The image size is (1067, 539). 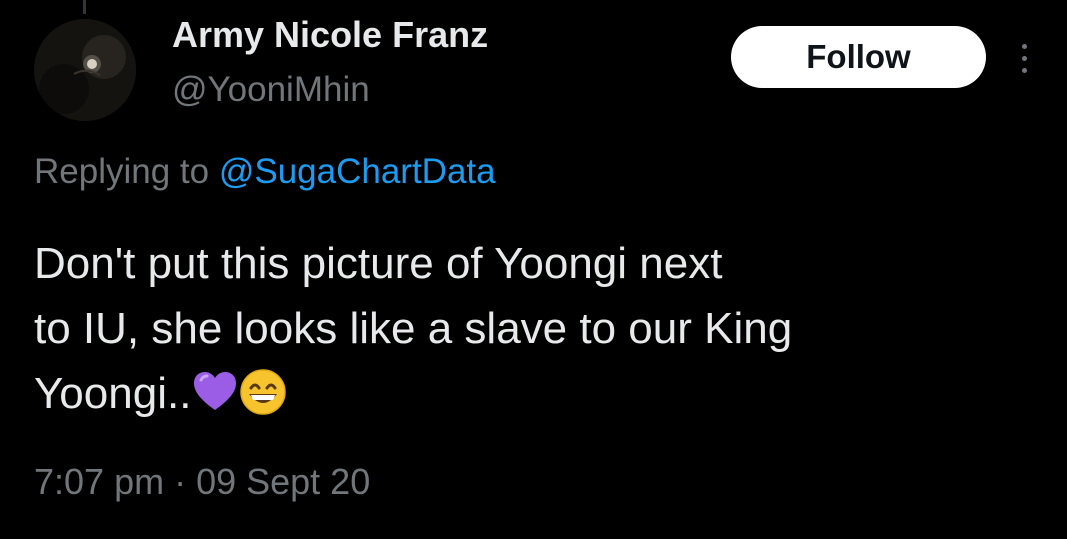 I want to click on author-handle: @YooniMhin, so click(x=271, y=90).